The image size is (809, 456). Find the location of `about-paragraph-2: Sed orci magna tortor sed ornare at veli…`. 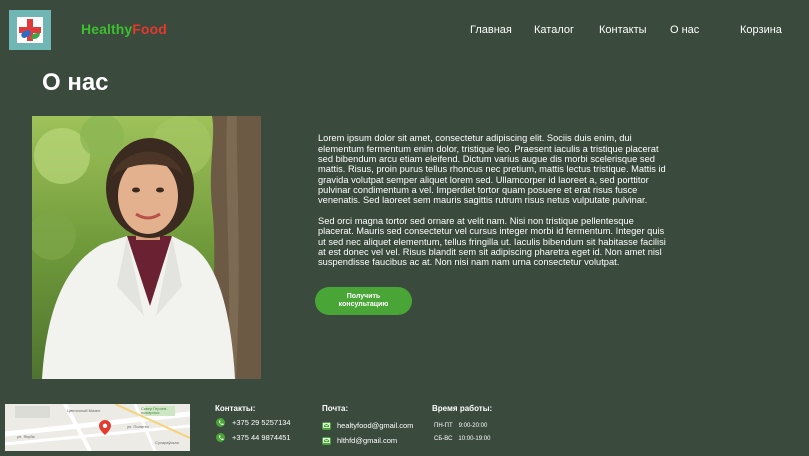

about-paragraph-2: Sed orci magna tortor sed ornare at veli… is located at coordinates (492, 242).